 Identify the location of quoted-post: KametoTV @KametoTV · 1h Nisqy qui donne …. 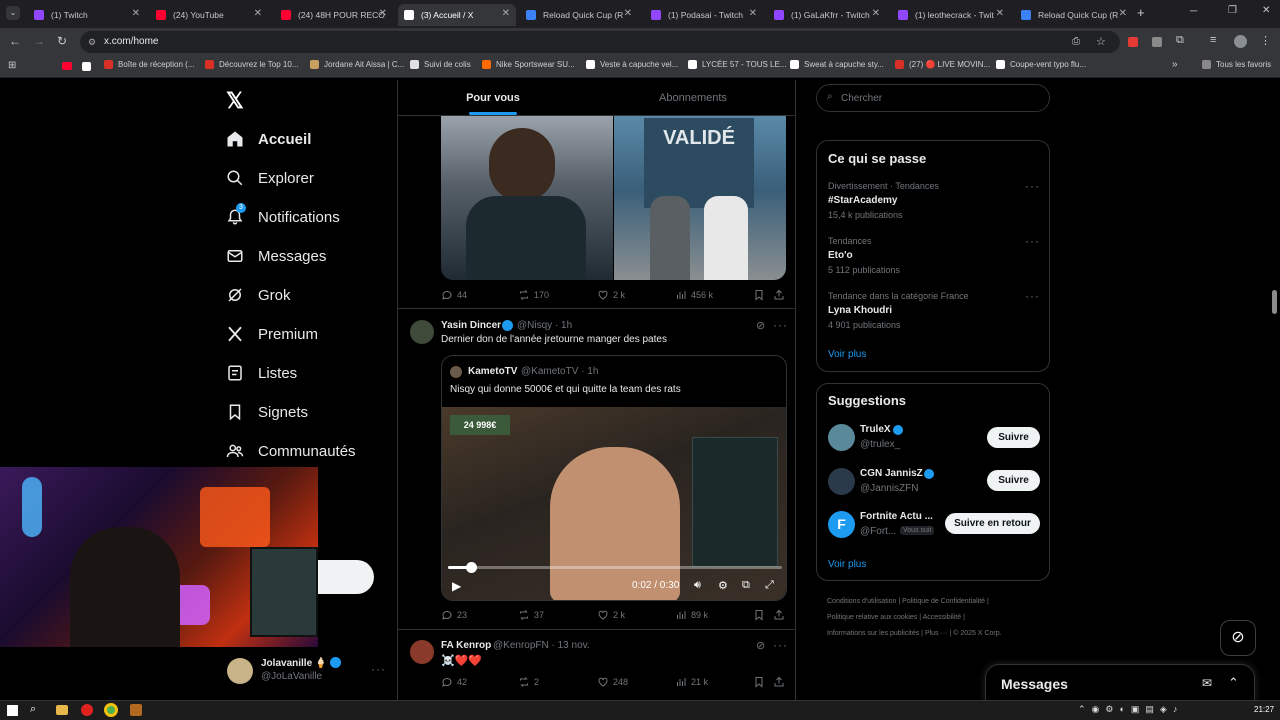
(614, 478).